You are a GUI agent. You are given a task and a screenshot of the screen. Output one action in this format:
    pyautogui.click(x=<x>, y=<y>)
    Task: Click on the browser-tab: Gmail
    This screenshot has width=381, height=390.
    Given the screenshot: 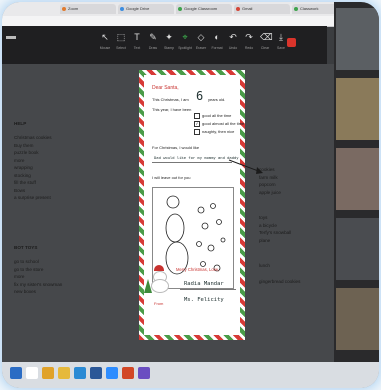 What is the action you would take?
    pyautogui.click(x=262, y=9)
    